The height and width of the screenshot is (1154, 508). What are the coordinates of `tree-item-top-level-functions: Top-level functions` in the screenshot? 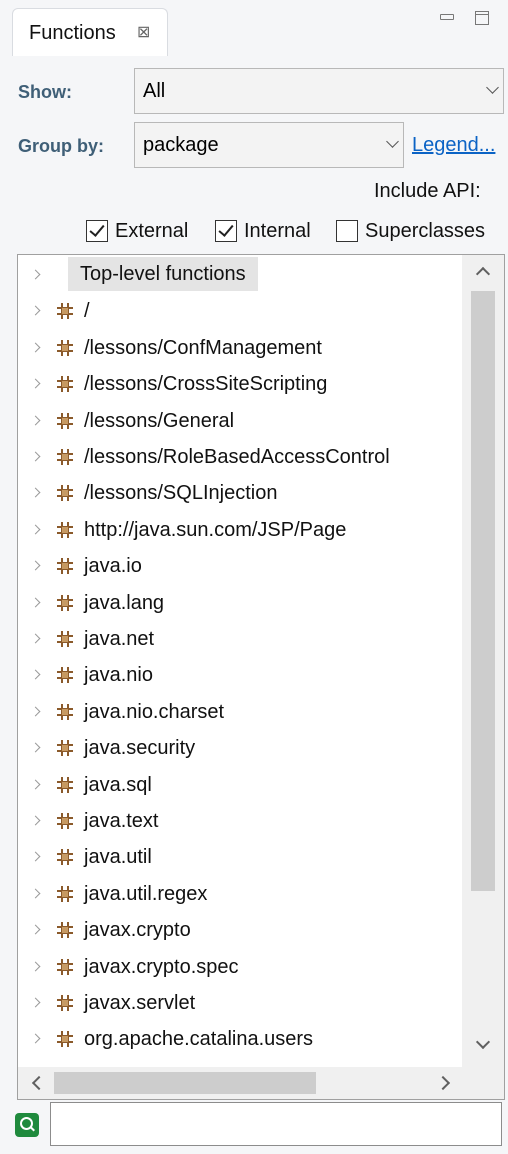 It's located at (240, 275).